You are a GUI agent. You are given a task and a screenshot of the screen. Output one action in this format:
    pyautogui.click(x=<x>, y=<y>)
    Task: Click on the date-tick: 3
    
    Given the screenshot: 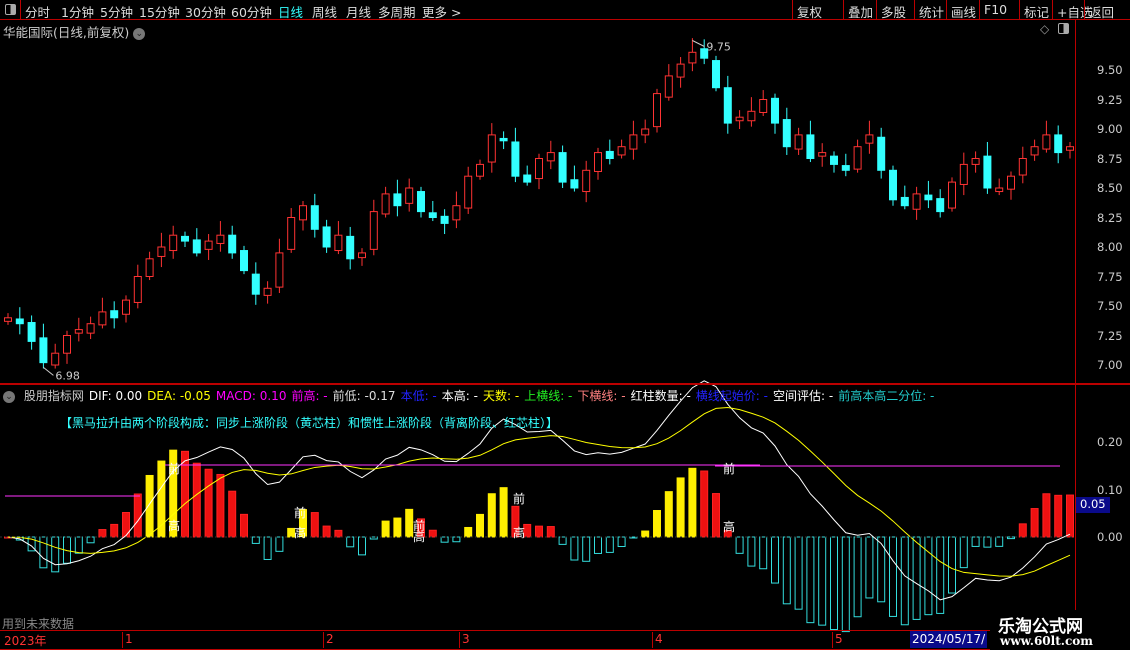 What is the action you would take?
    pyautogui.click(x=464, y=640)
    